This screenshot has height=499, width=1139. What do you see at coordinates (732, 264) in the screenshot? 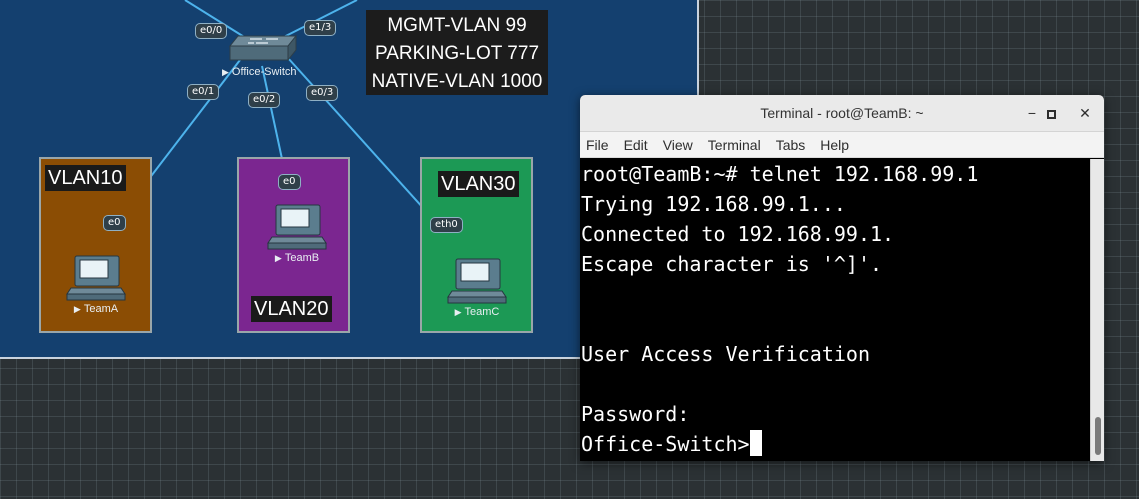
I see `terminal-line: Escape character is '^]'.` at bounding box center [732, 264].